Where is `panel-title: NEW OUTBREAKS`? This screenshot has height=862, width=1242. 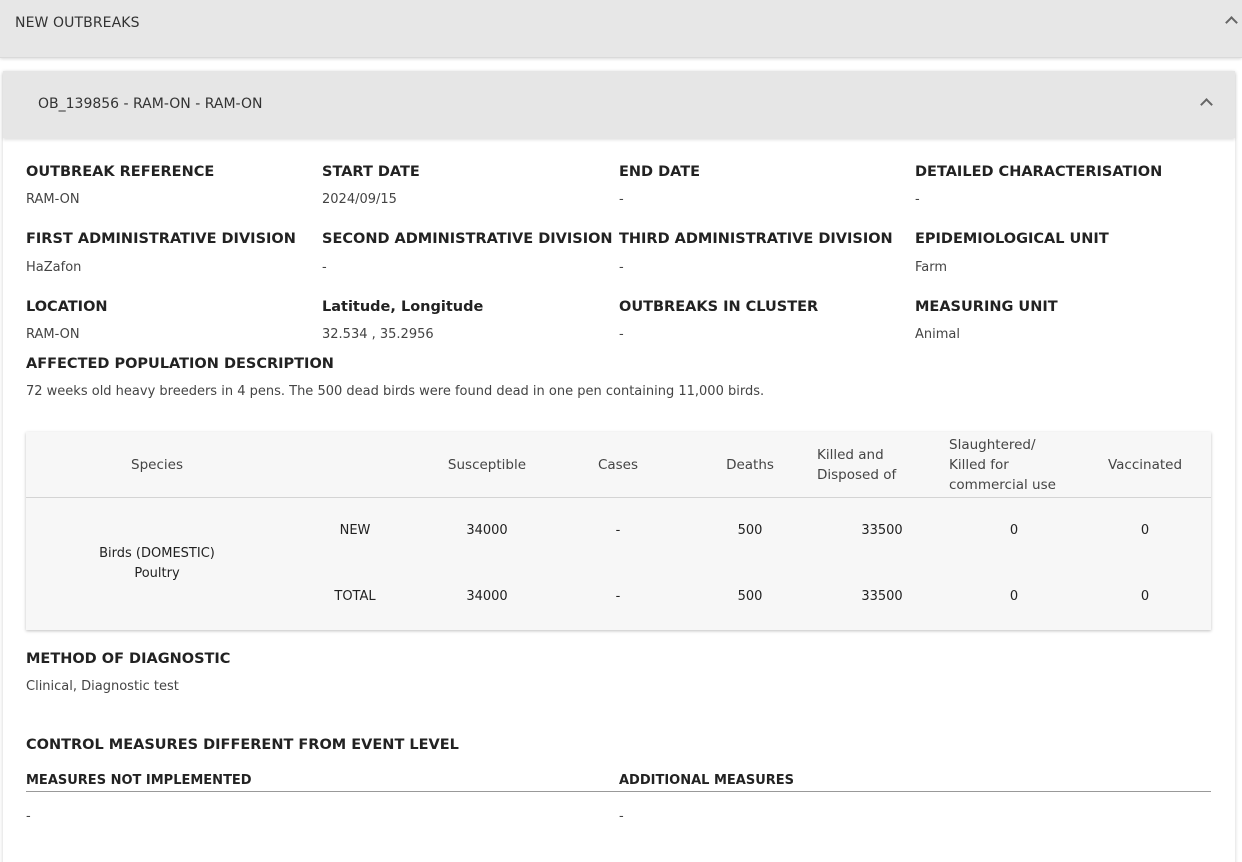
panel-title: NEW OUTBREAKS is located at coordinates (77, 23).